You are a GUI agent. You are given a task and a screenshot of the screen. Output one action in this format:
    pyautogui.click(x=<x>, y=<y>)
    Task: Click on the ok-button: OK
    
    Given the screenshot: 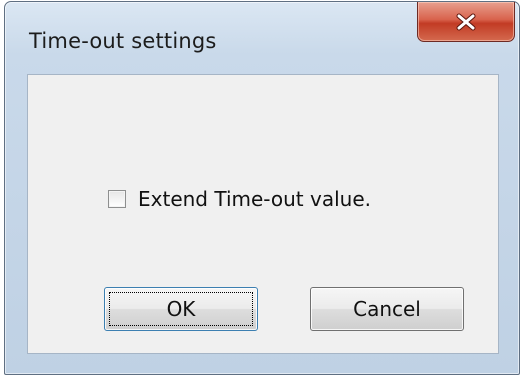 What is the action you would take?
    pyautogui.click(x=181, y=309)
    